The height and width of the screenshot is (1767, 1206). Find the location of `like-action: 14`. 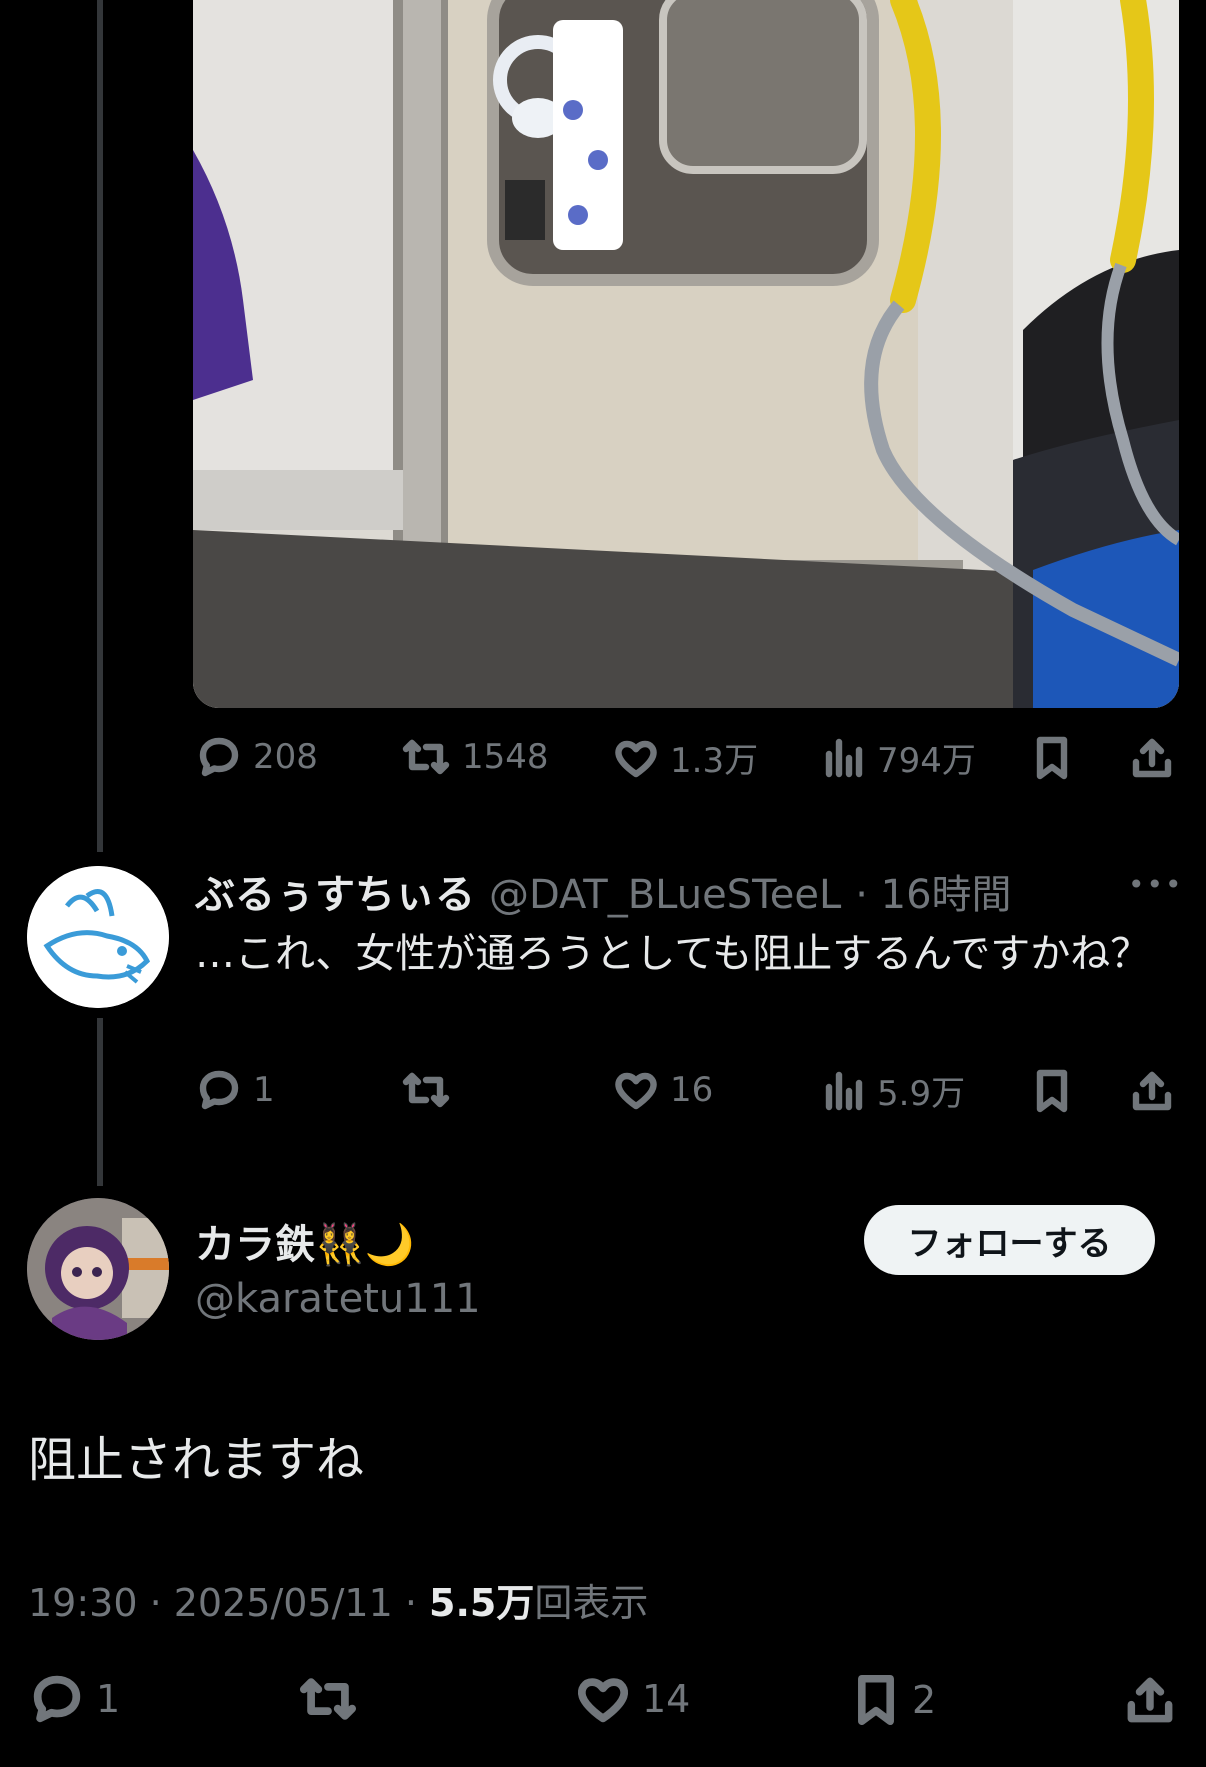

like-action: 14 is located at coordinates (632, 1699).